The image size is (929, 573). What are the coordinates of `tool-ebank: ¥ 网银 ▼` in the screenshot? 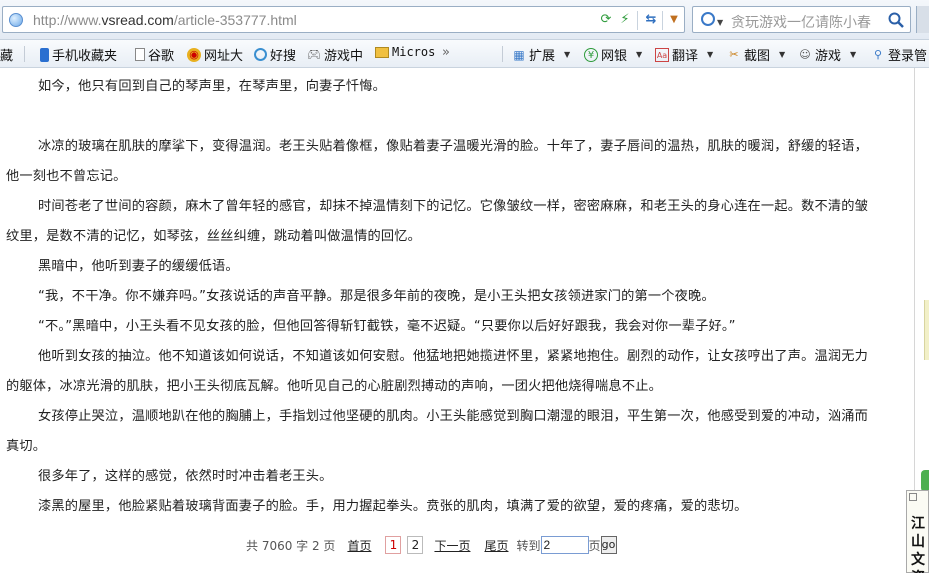 It's located at (613, 54).